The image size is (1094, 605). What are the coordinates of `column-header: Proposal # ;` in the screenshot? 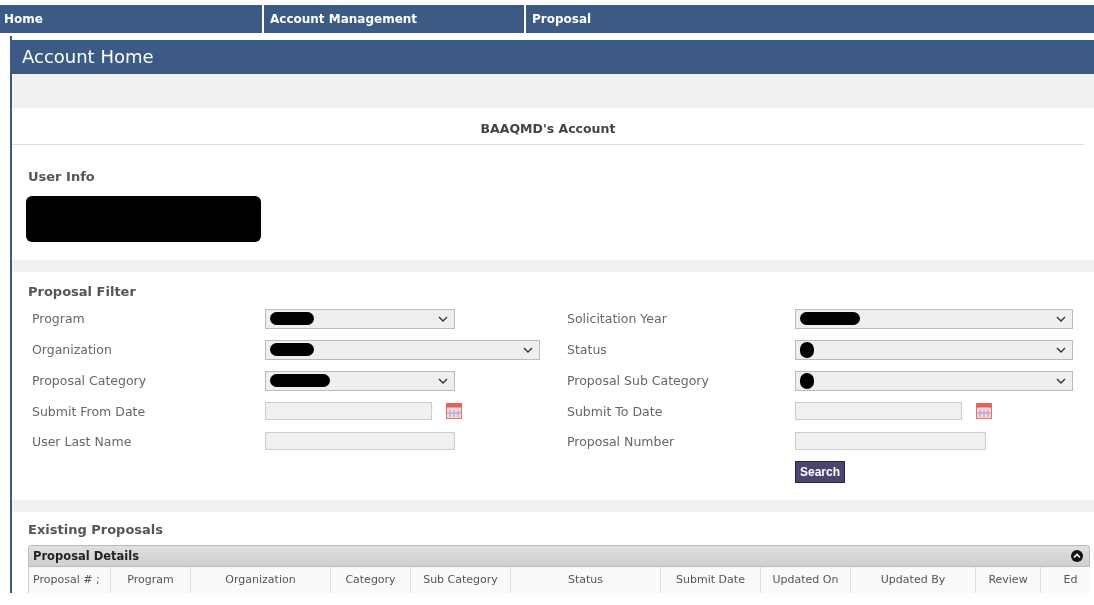 It's located at (70, 580).